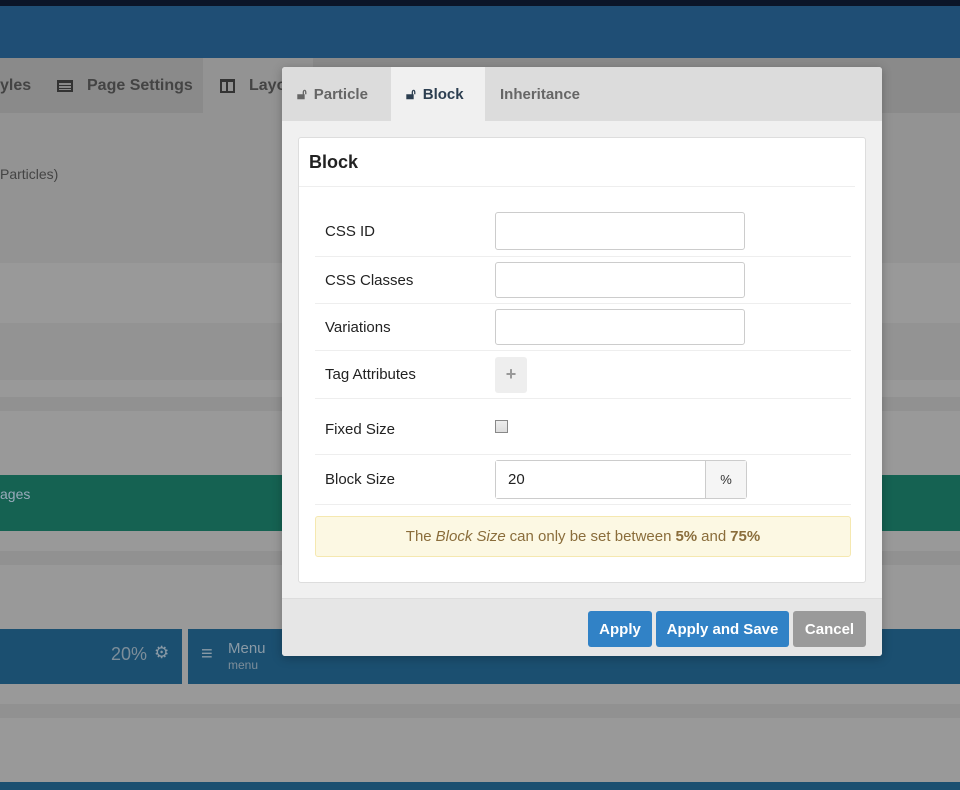 This screenshot has width=960, height=790. I want to click on field-label: CSS ID, so click(350, 231).